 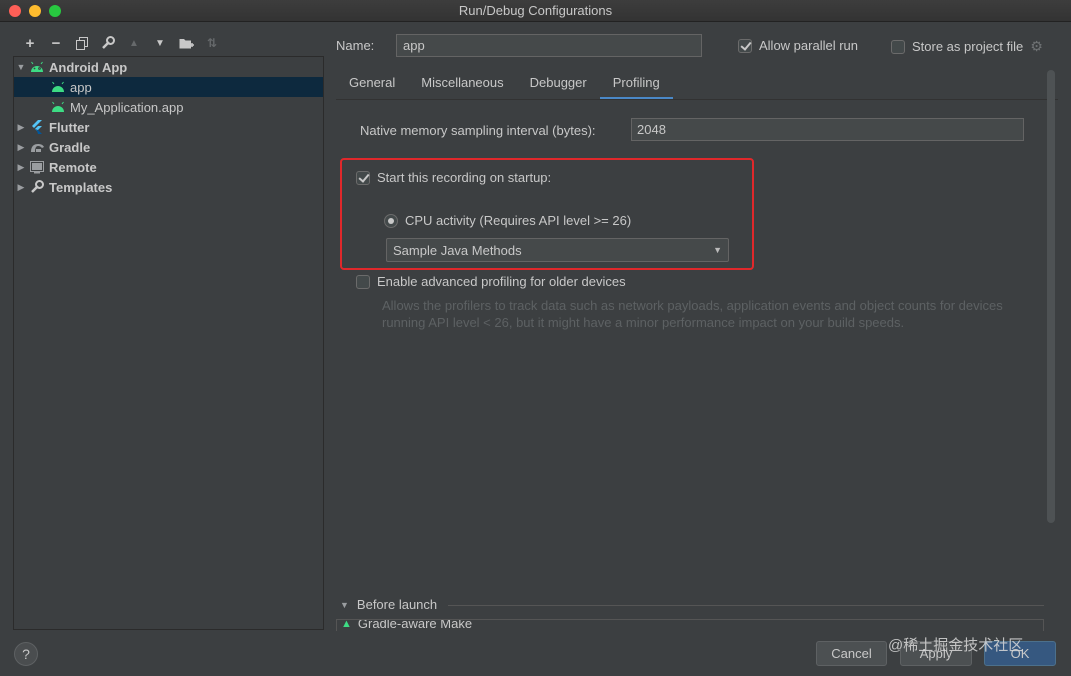 I want to click on start-recording-checkbox: Start this recording on startup:, so click(x=453, y=177).